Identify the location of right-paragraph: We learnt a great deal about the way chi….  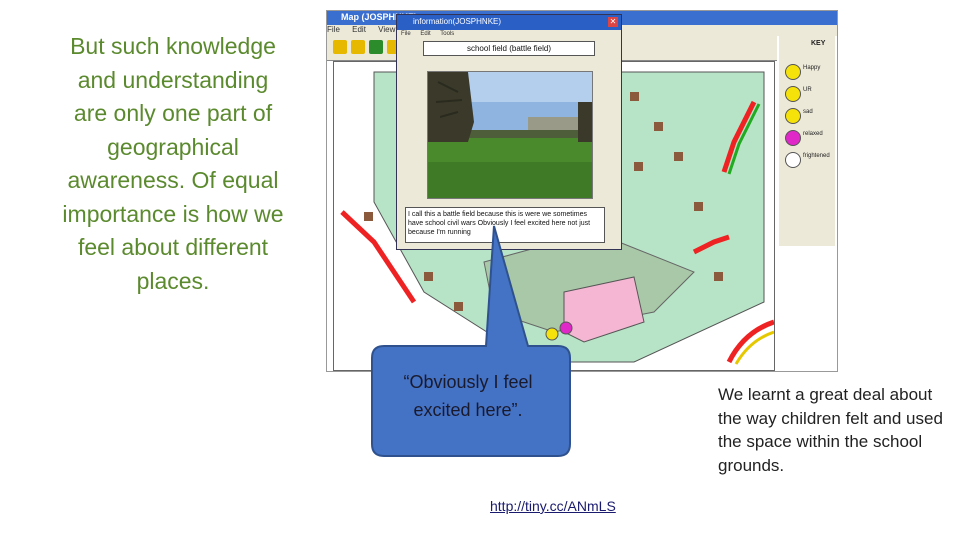
(830, 430).